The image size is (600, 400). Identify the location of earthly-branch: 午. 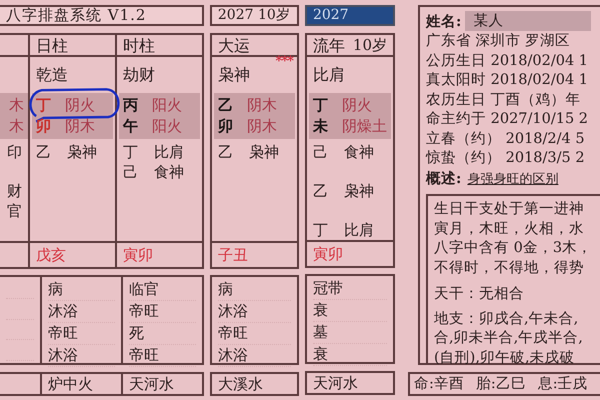
(130, 126).